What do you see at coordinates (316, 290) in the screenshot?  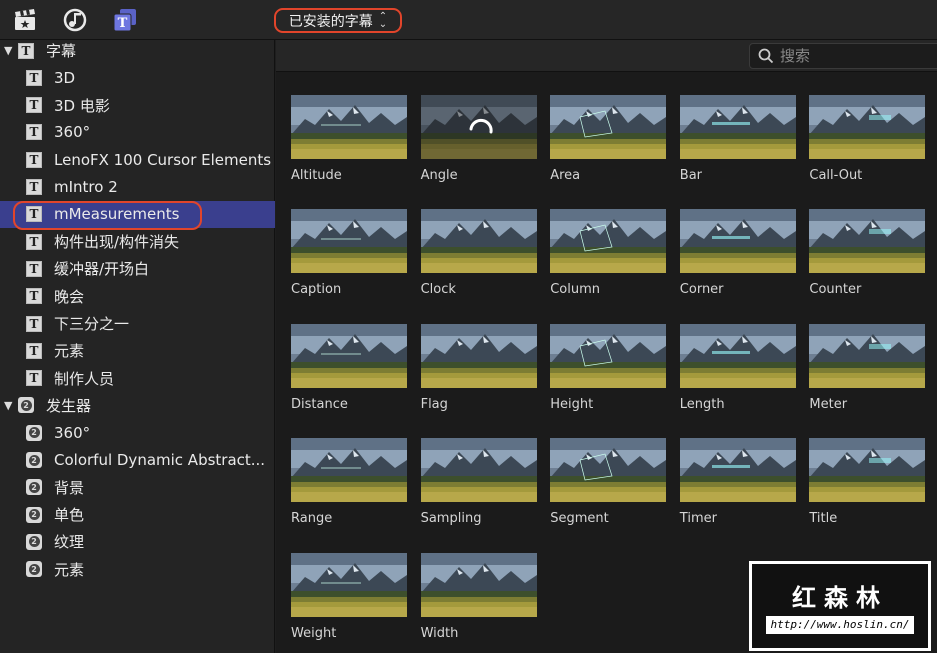 I see `tile-label: Caption` at bounding box center [316, 290].